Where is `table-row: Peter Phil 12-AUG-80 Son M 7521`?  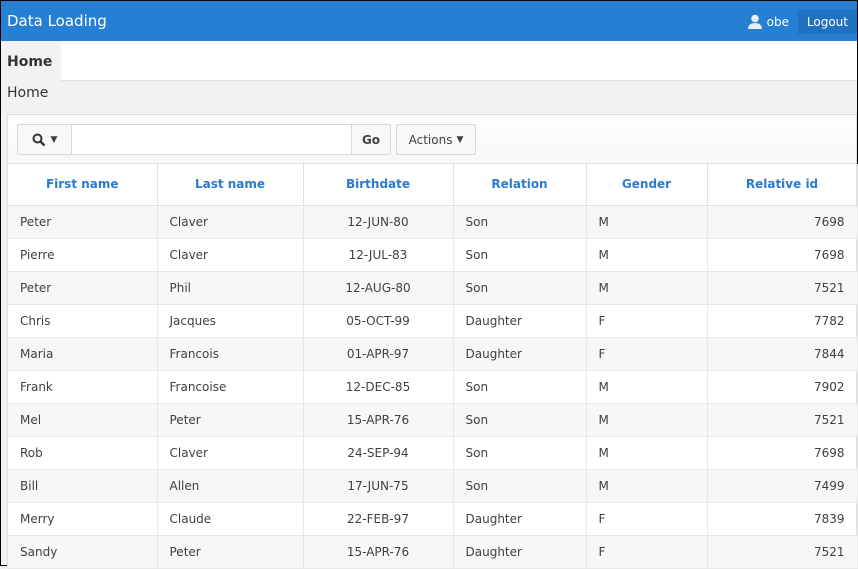
table-row: Peter Phil 12-AUG-80 Son M 7521 is located at coordinates (433, 288).